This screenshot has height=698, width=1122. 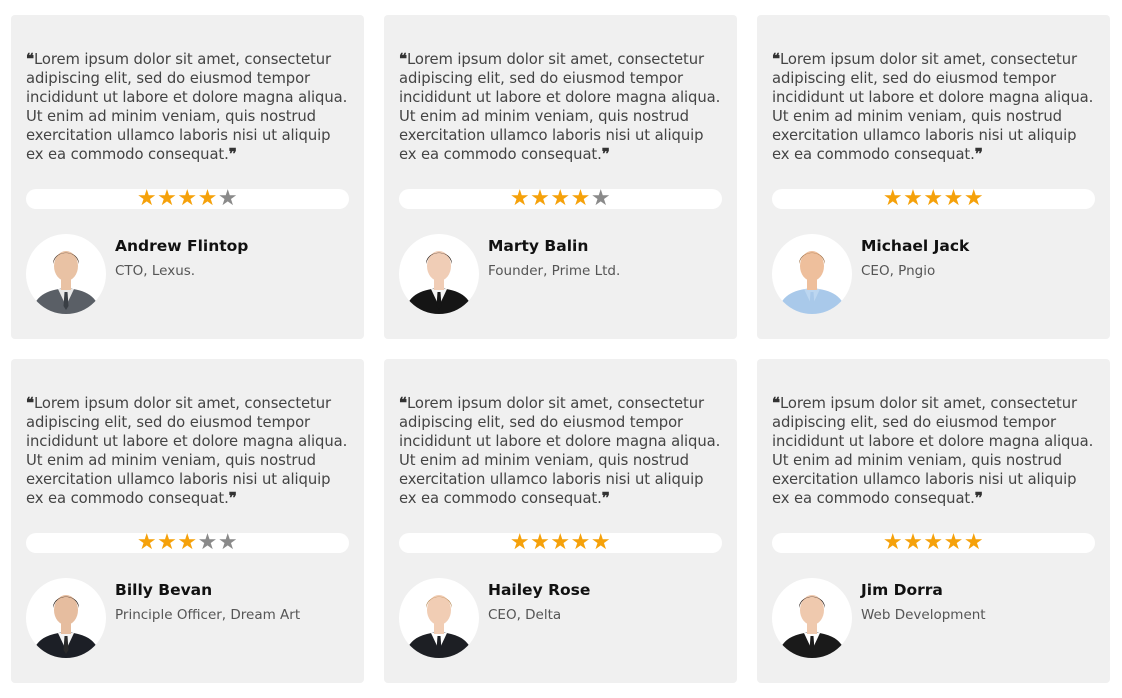 I want to click on person-name: Billy Bevan, so click(x=164, y=590).